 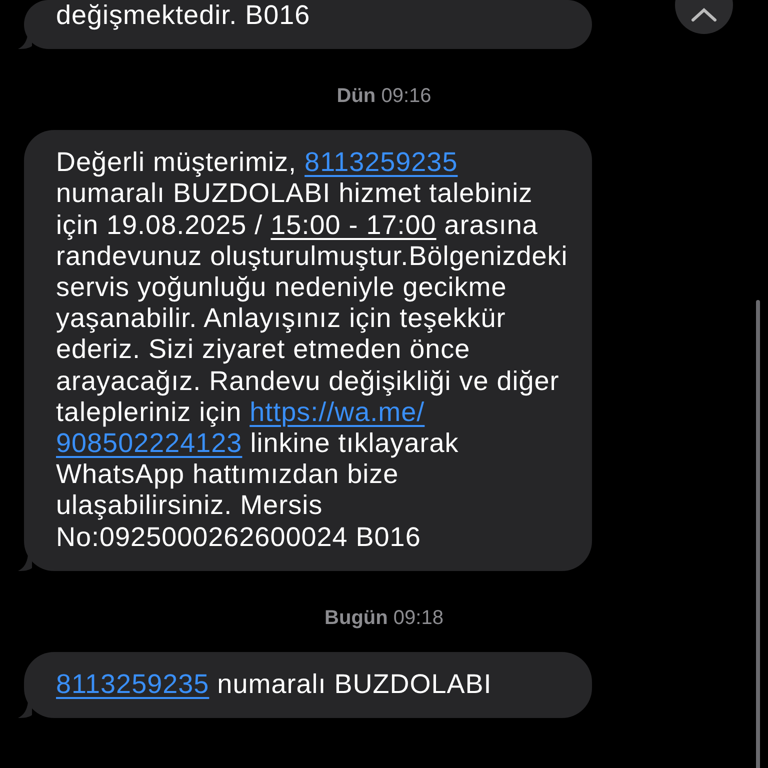 I want to click on message-text: değişmektedir. B016, so click(x=184, y=16).